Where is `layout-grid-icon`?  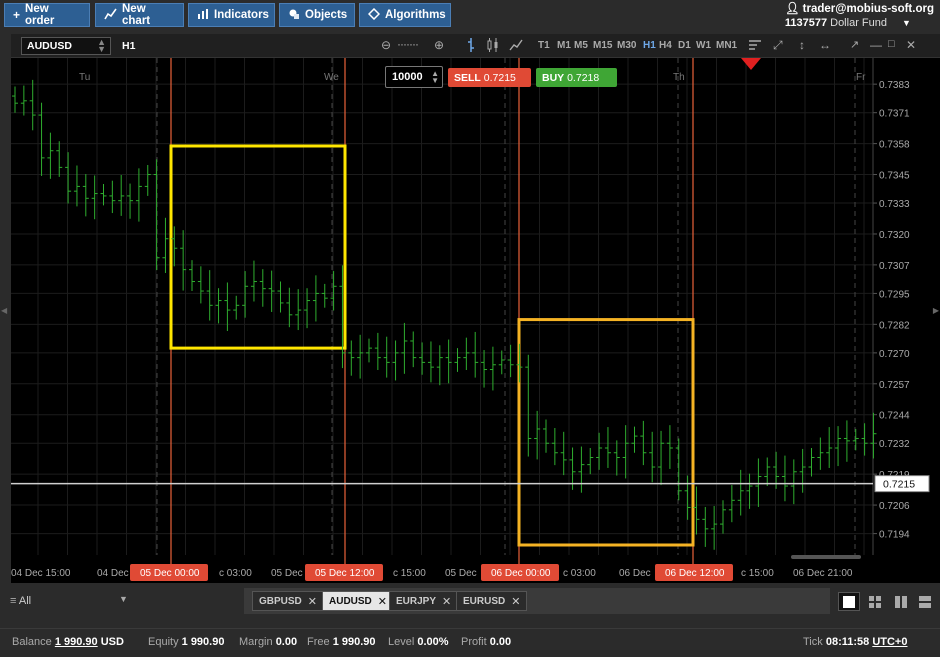 layout-grid-icon is located at coordinates (875, 601).